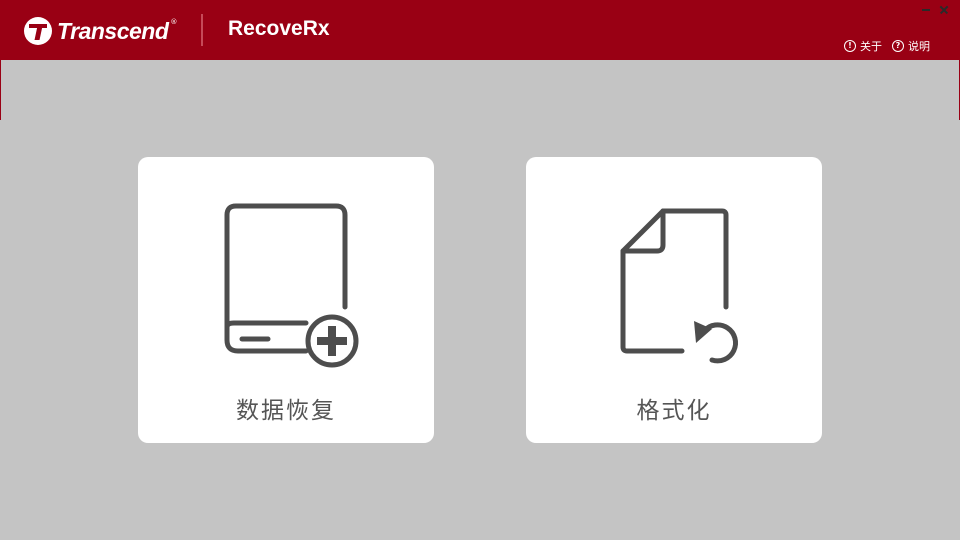 The image size is (960, 540). What do you see at coordinates (944, 9) in the screenshot?
I see `close-icon` at bounding box center [944, 9].